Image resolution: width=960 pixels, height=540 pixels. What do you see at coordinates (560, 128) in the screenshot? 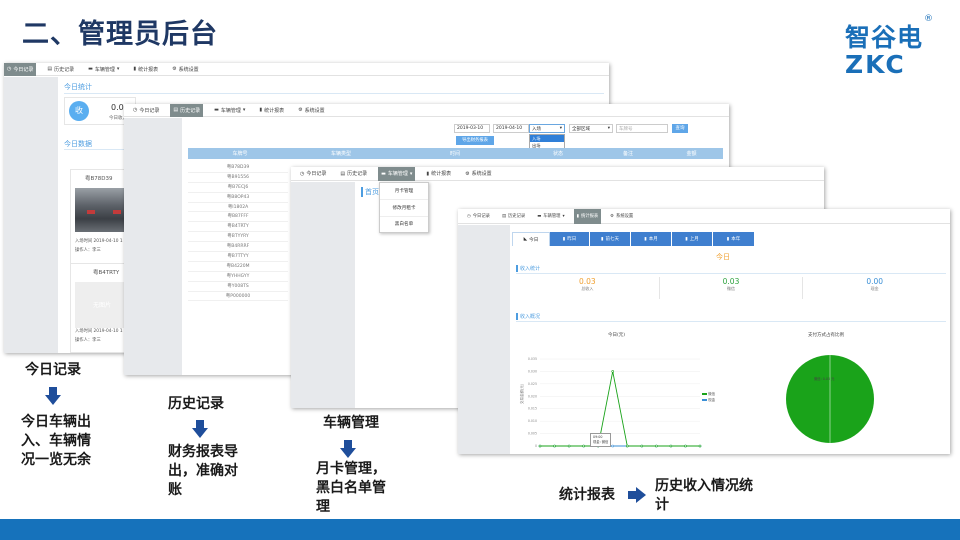
I see `caret-icon: ▾` at bounding box center [560, 128].